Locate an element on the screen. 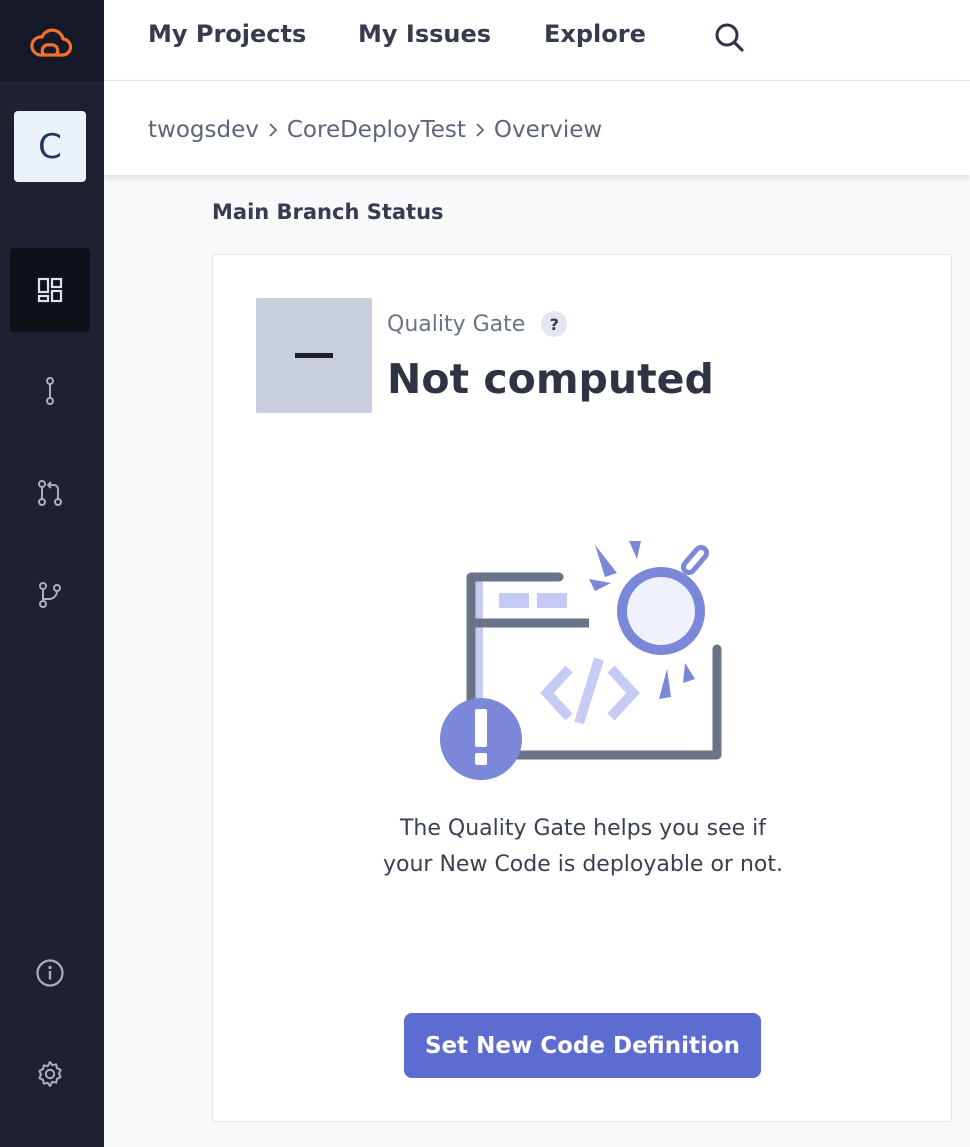  sidebar-item-overview is located at coordinates (50, 290).